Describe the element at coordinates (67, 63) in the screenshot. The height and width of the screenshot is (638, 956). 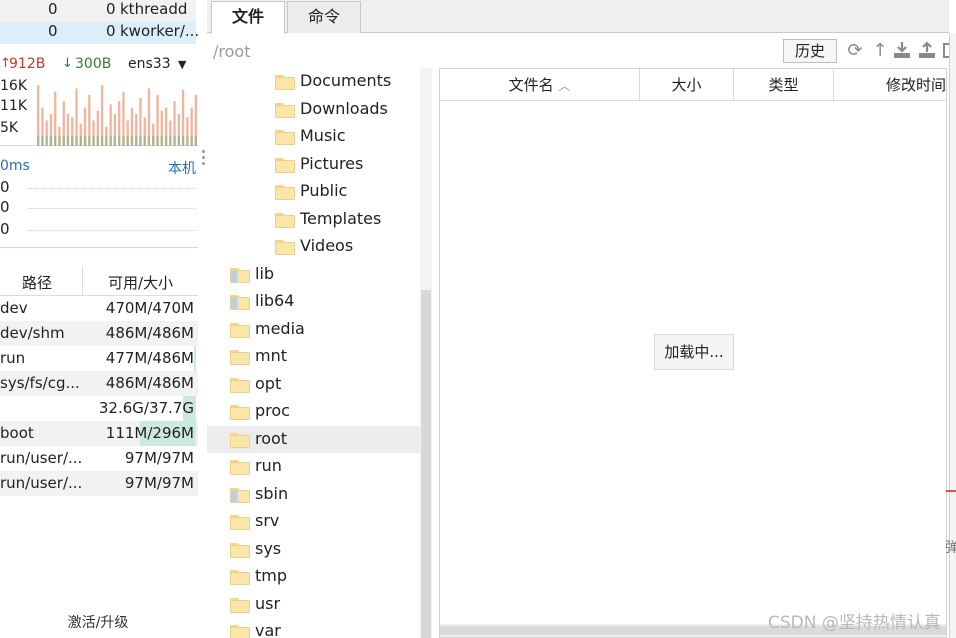
I see `arrow-down-icon: ↓` at that location.